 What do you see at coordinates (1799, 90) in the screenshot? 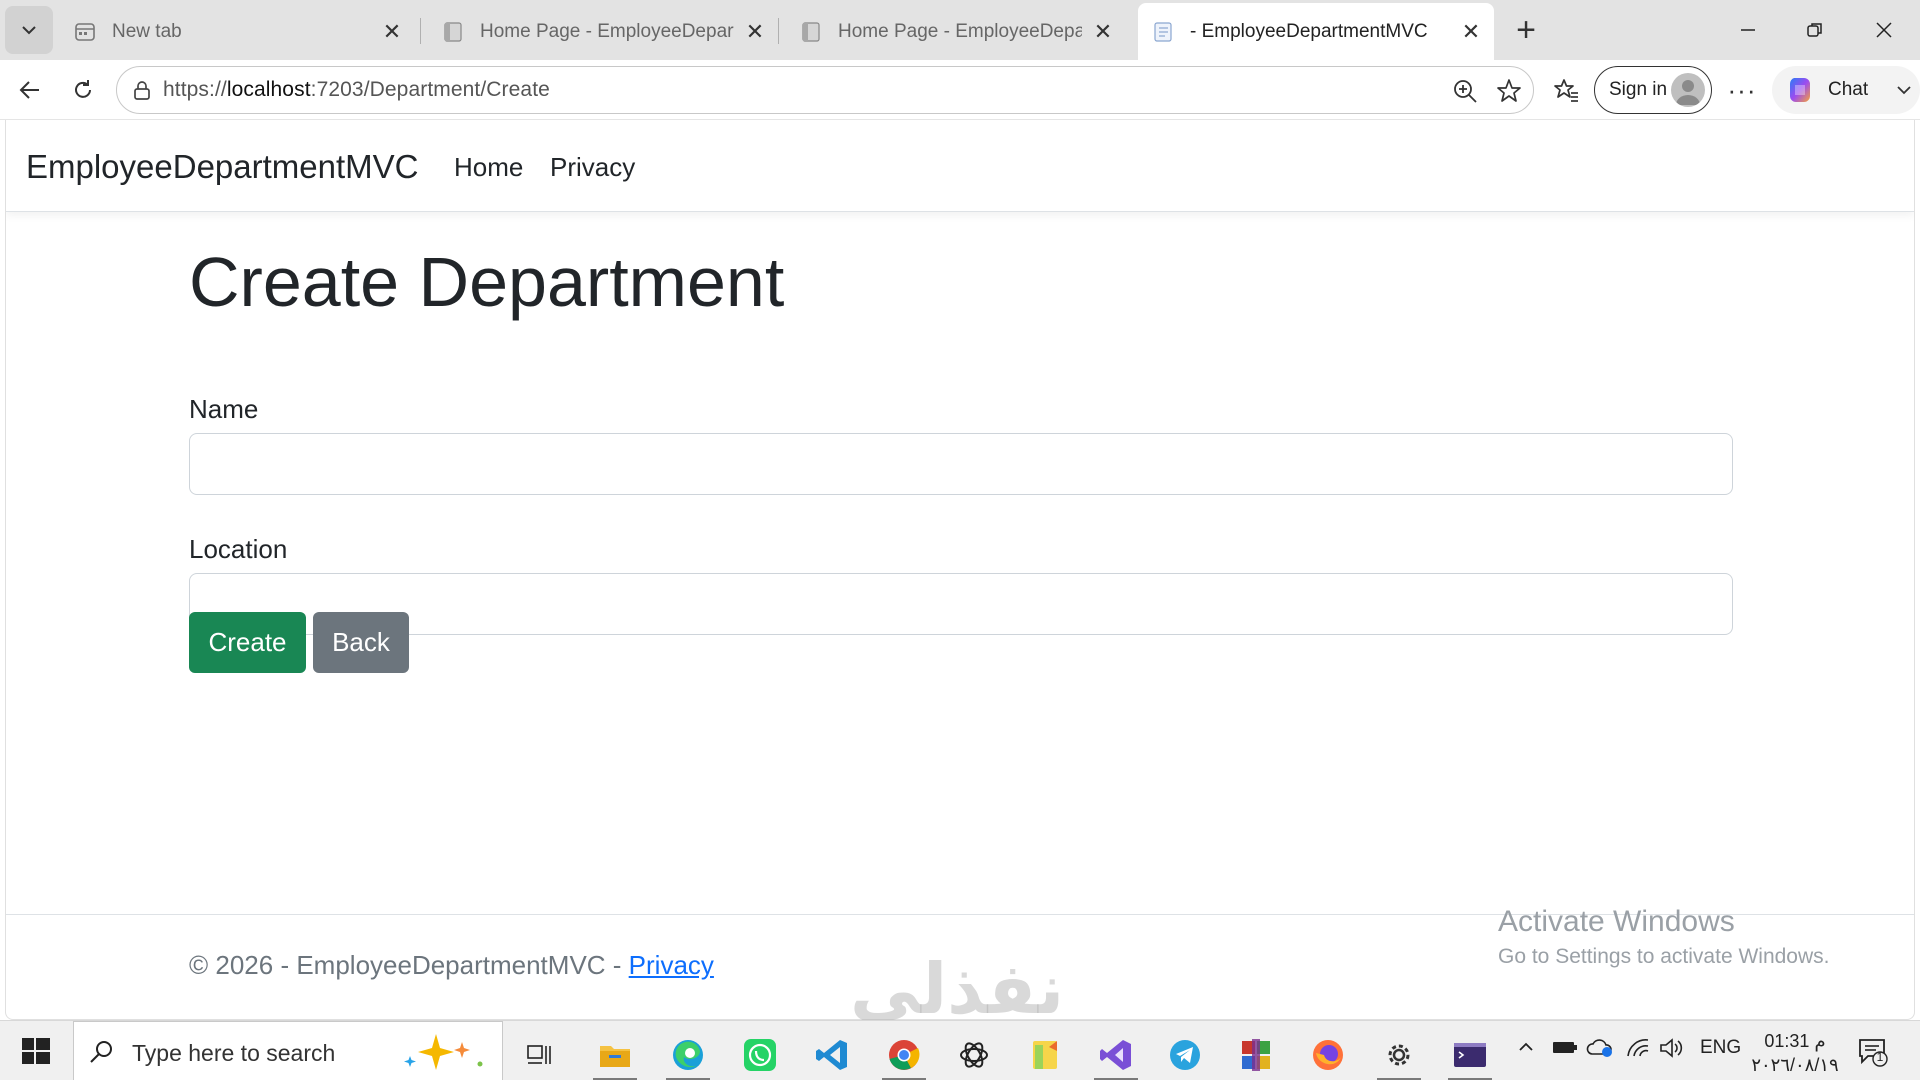
I see `copilot-icon` at bounding box center [1799, 90].